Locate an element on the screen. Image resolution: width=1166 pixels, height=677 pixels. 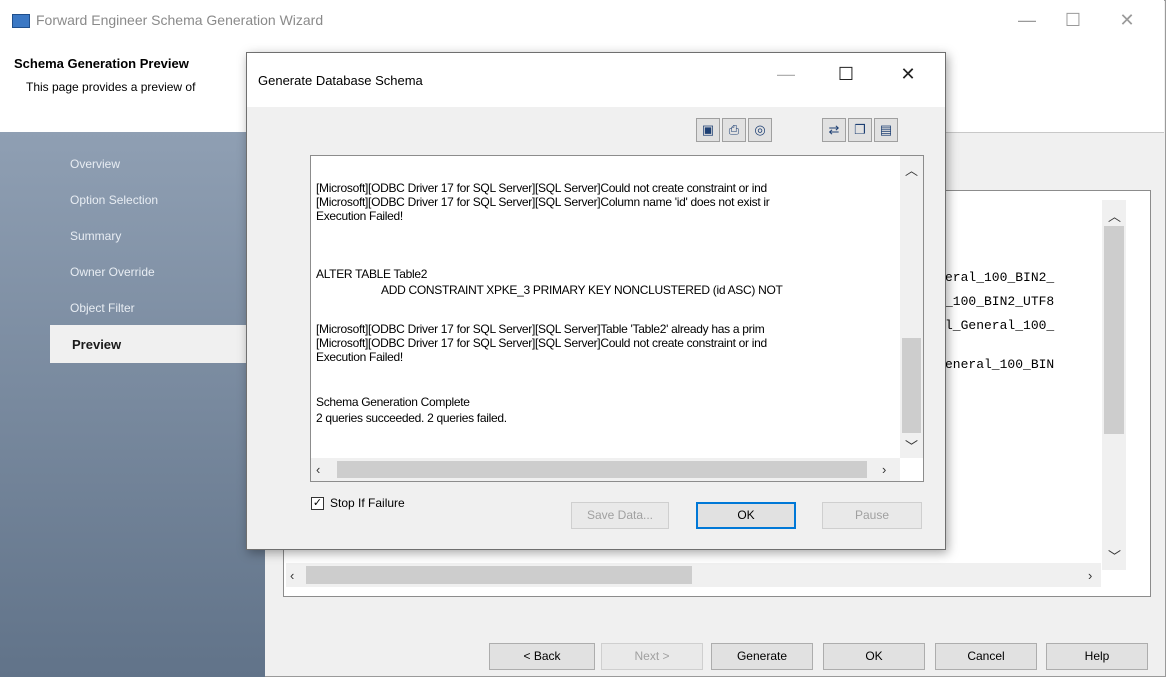
sidebar-item-option-selection: Option Selection is located at coordinates (114, 200).